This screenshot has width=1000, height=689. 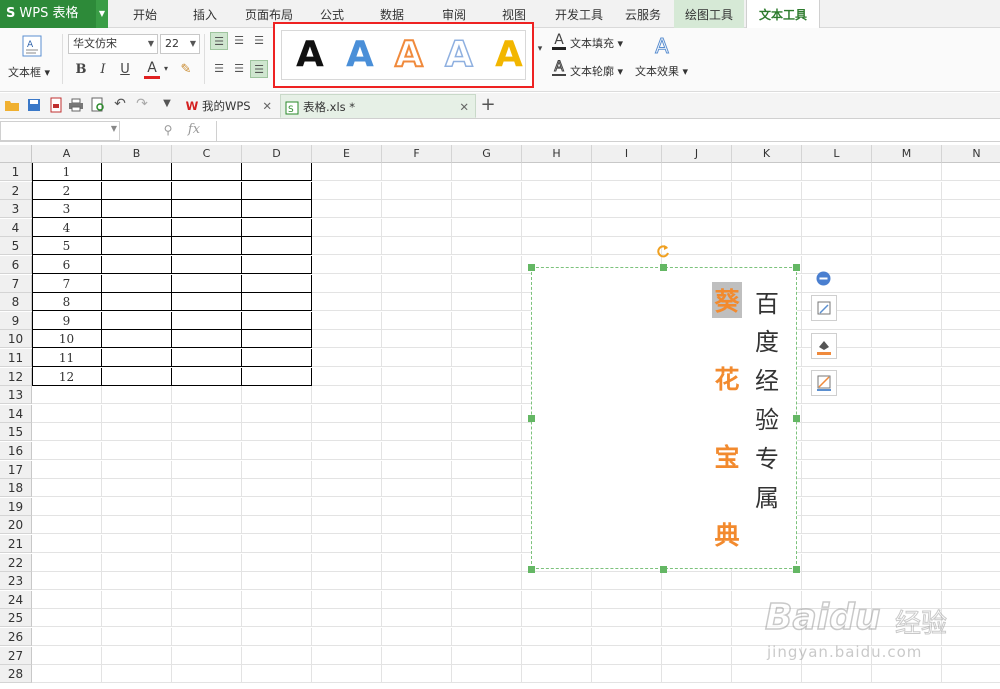 What do you see at coordinates (971, 488) in the screenshot?
I see `cell-n18` at bounding box center [971, 488].